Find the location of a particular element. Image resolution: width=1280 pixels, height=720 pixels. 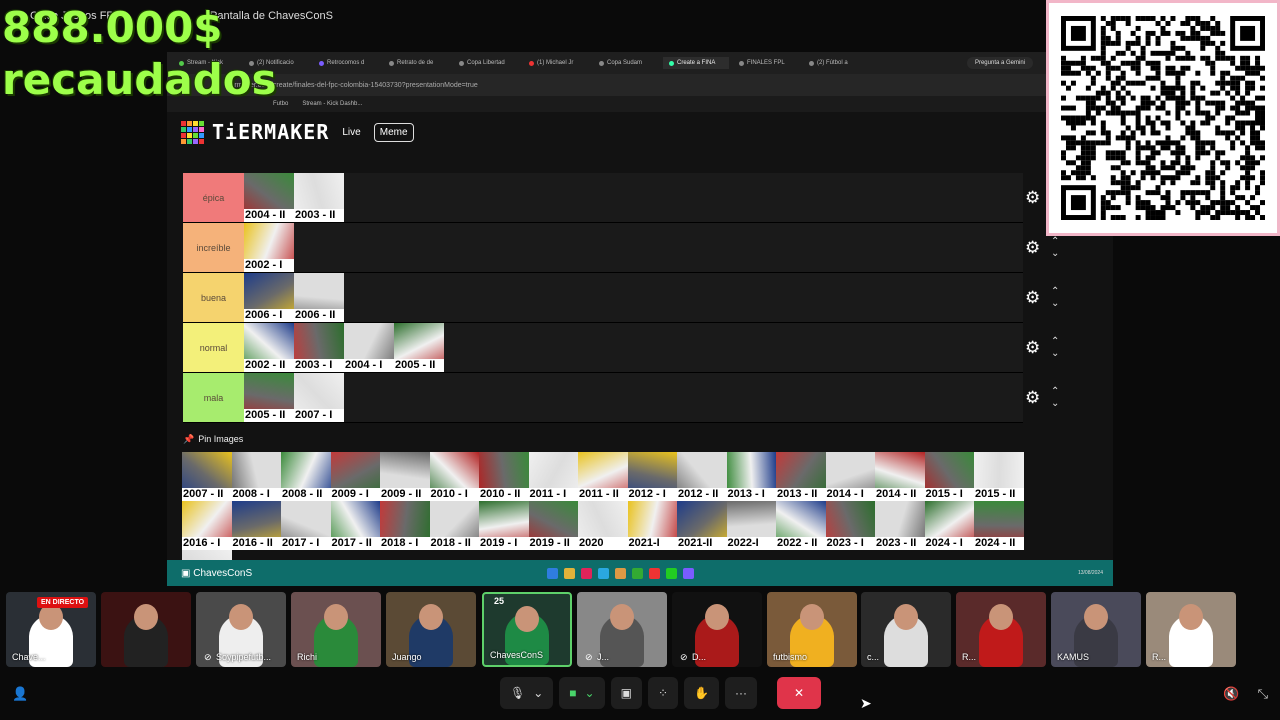

more-button: ··· is located at coordinates (740, 693).